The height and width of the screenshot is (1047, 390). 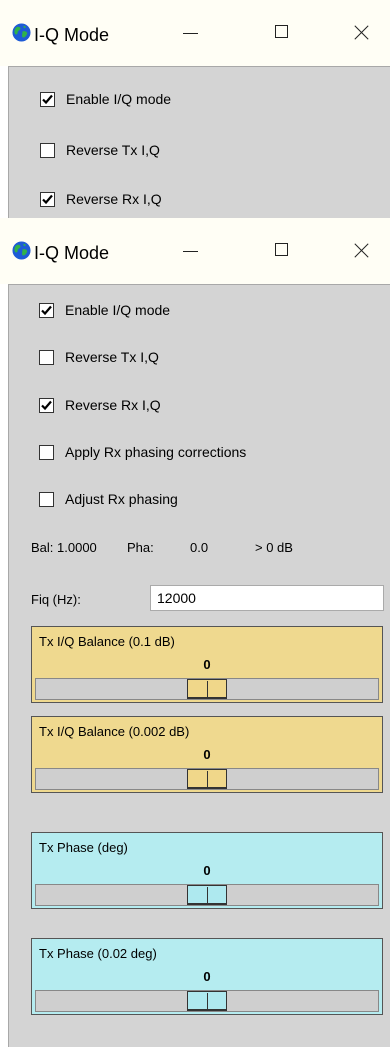 What do you see at coordinates (118, 310) in the screenshot?
I see `checkbox-label: Enable I/Q mode` at bounding box center [118, 310].